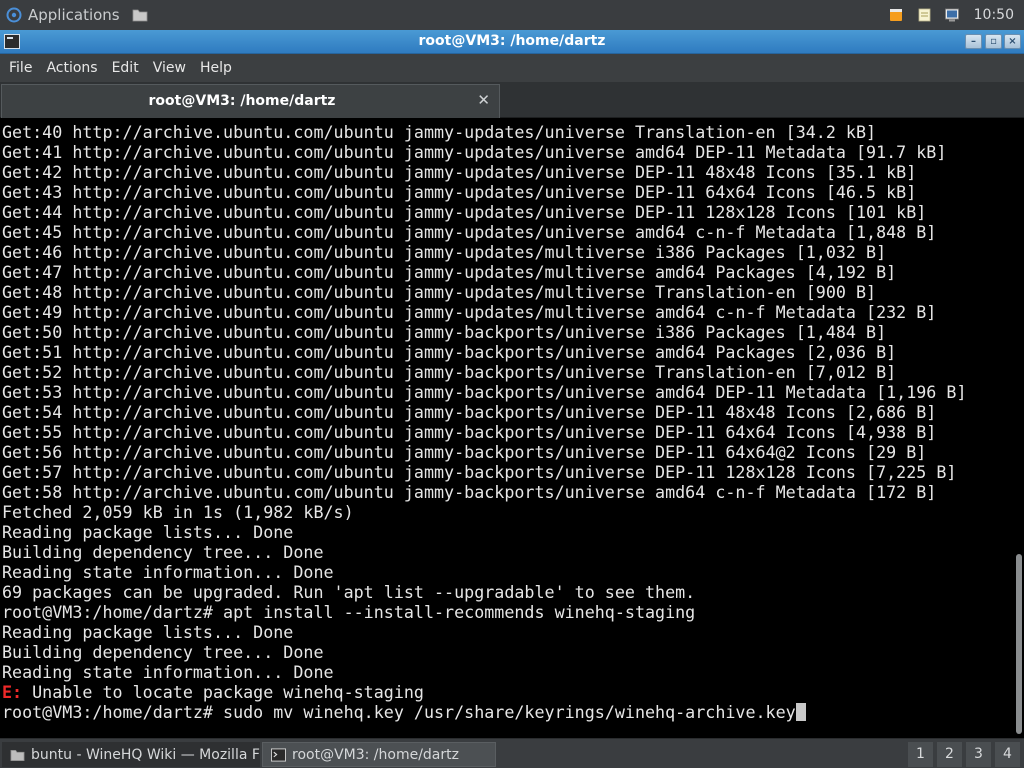  I want to click on clock: 10:50, so click(994, 15).